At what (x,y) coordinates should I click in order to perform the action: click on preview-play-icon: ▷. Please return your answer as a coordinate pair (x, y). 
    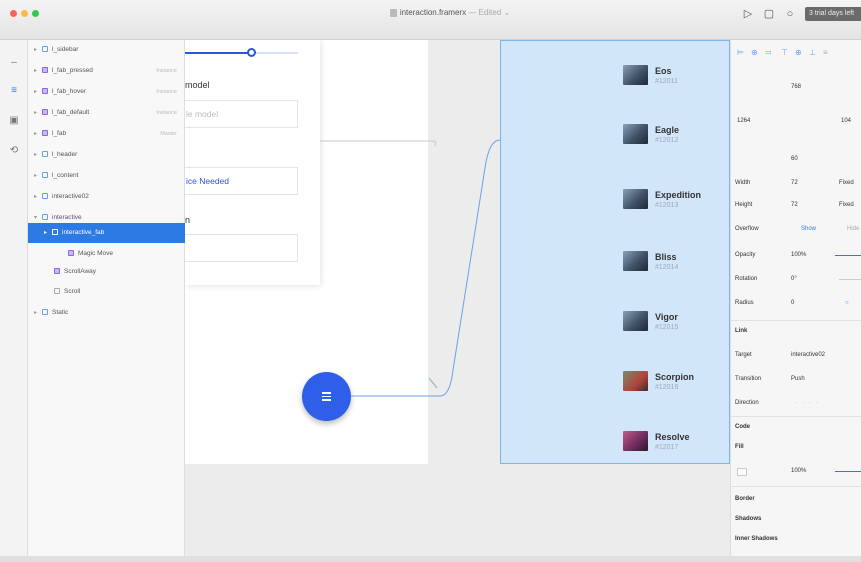
    Looking at the image, I should click on (748, 14).